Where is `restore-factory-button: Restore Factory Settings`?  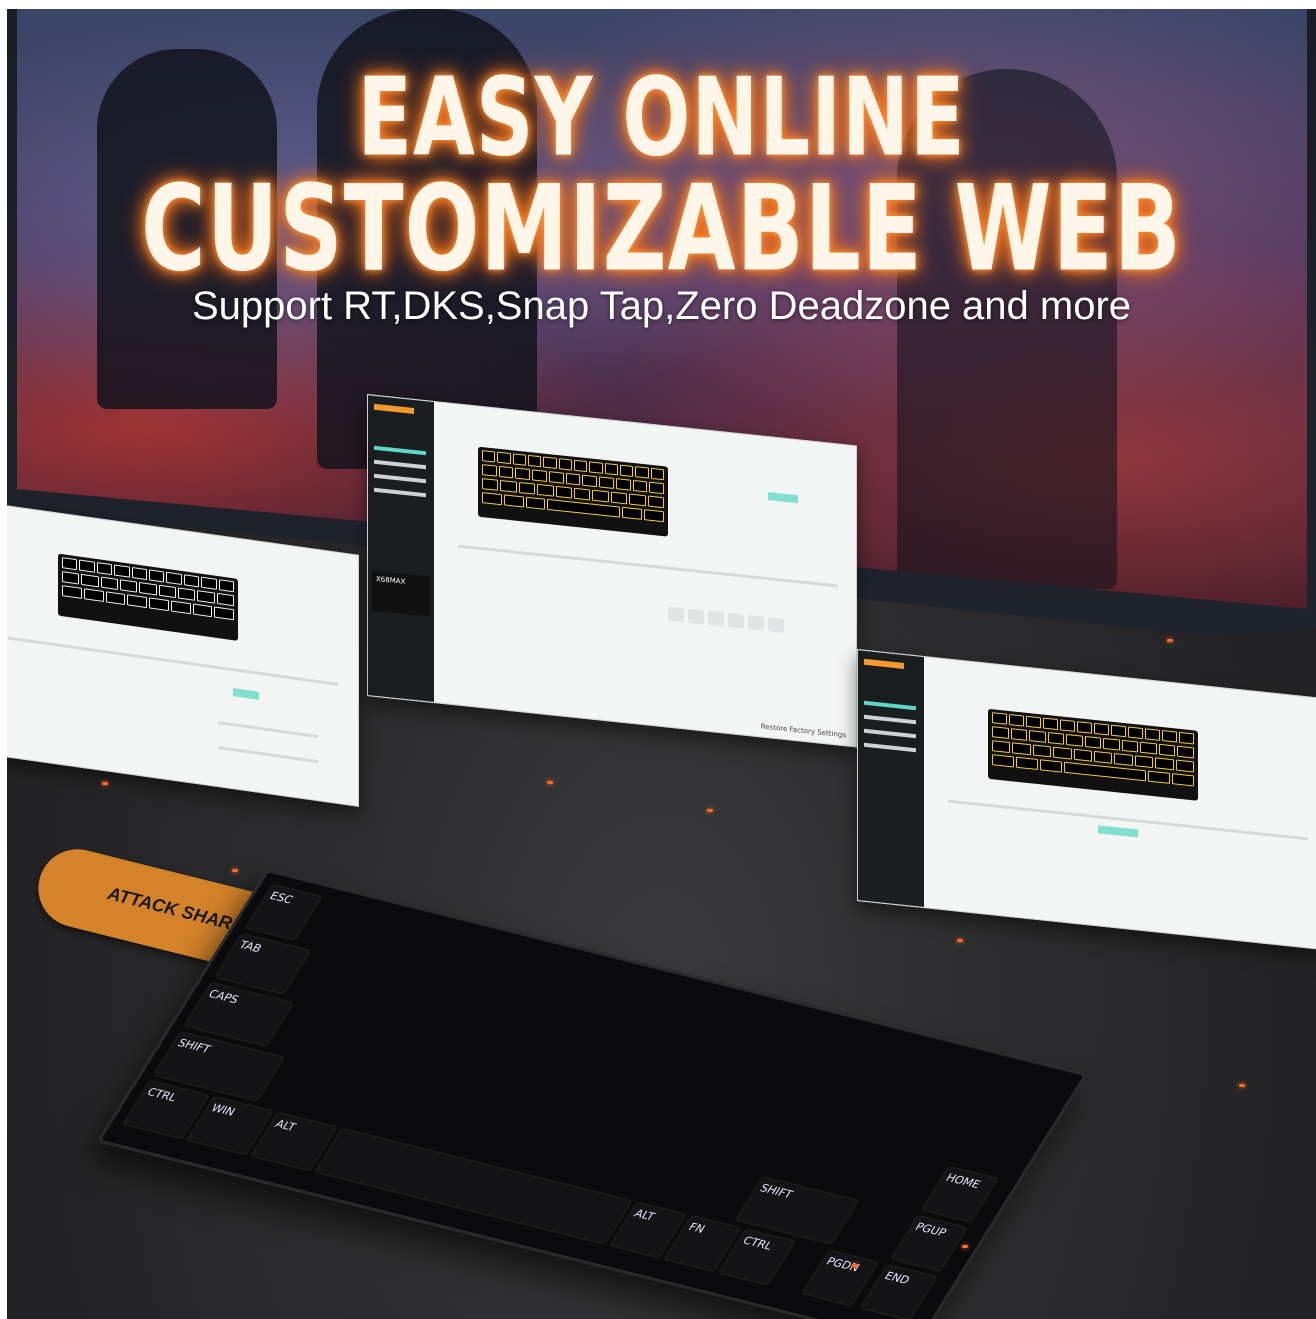
restore-factory-button: Restore Factory Settings is located at coordinates (803, 730).